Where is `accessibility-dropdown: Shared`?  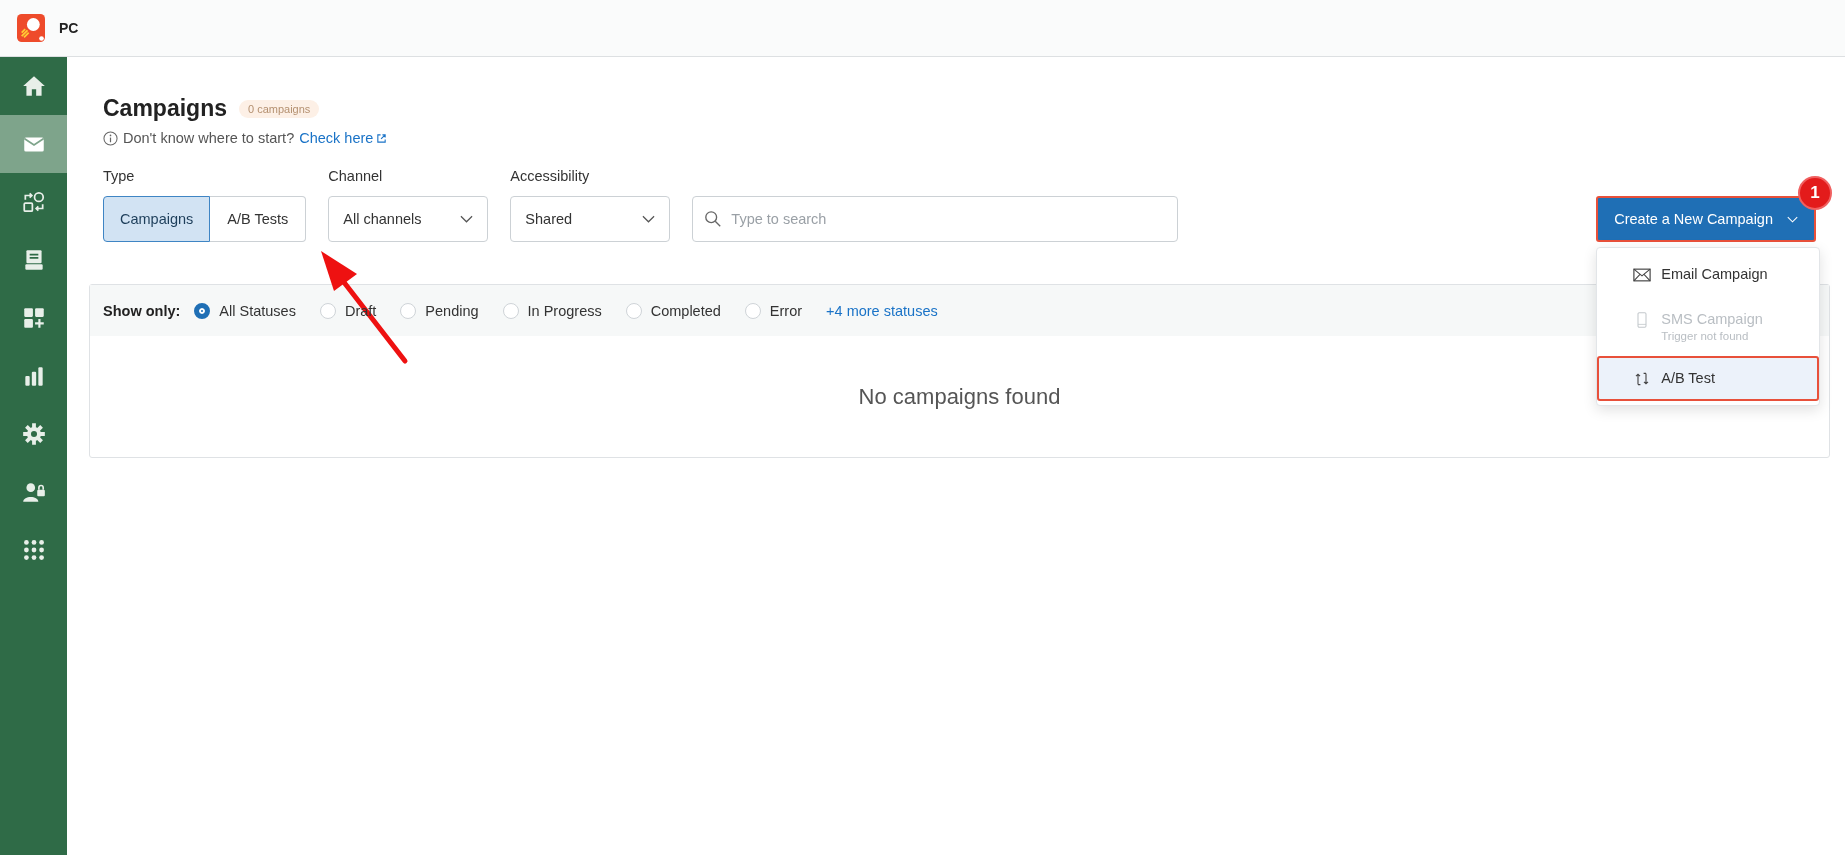 accessibility-dropdown: Shared is located at coordinates (590, 219).